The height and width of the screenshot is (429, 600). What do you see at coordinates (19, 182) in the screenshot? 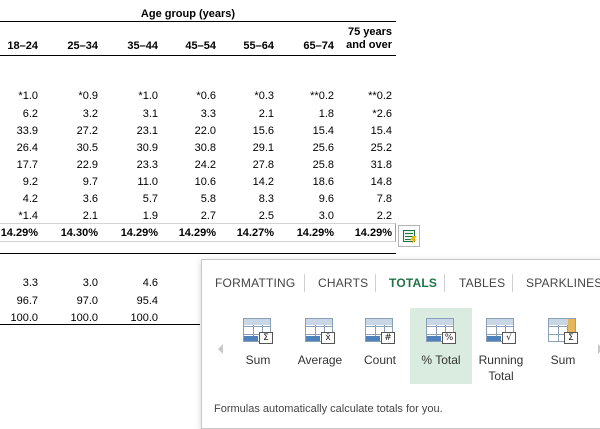
I see `table-cell: 9.2` at bounding box center [19, 182].